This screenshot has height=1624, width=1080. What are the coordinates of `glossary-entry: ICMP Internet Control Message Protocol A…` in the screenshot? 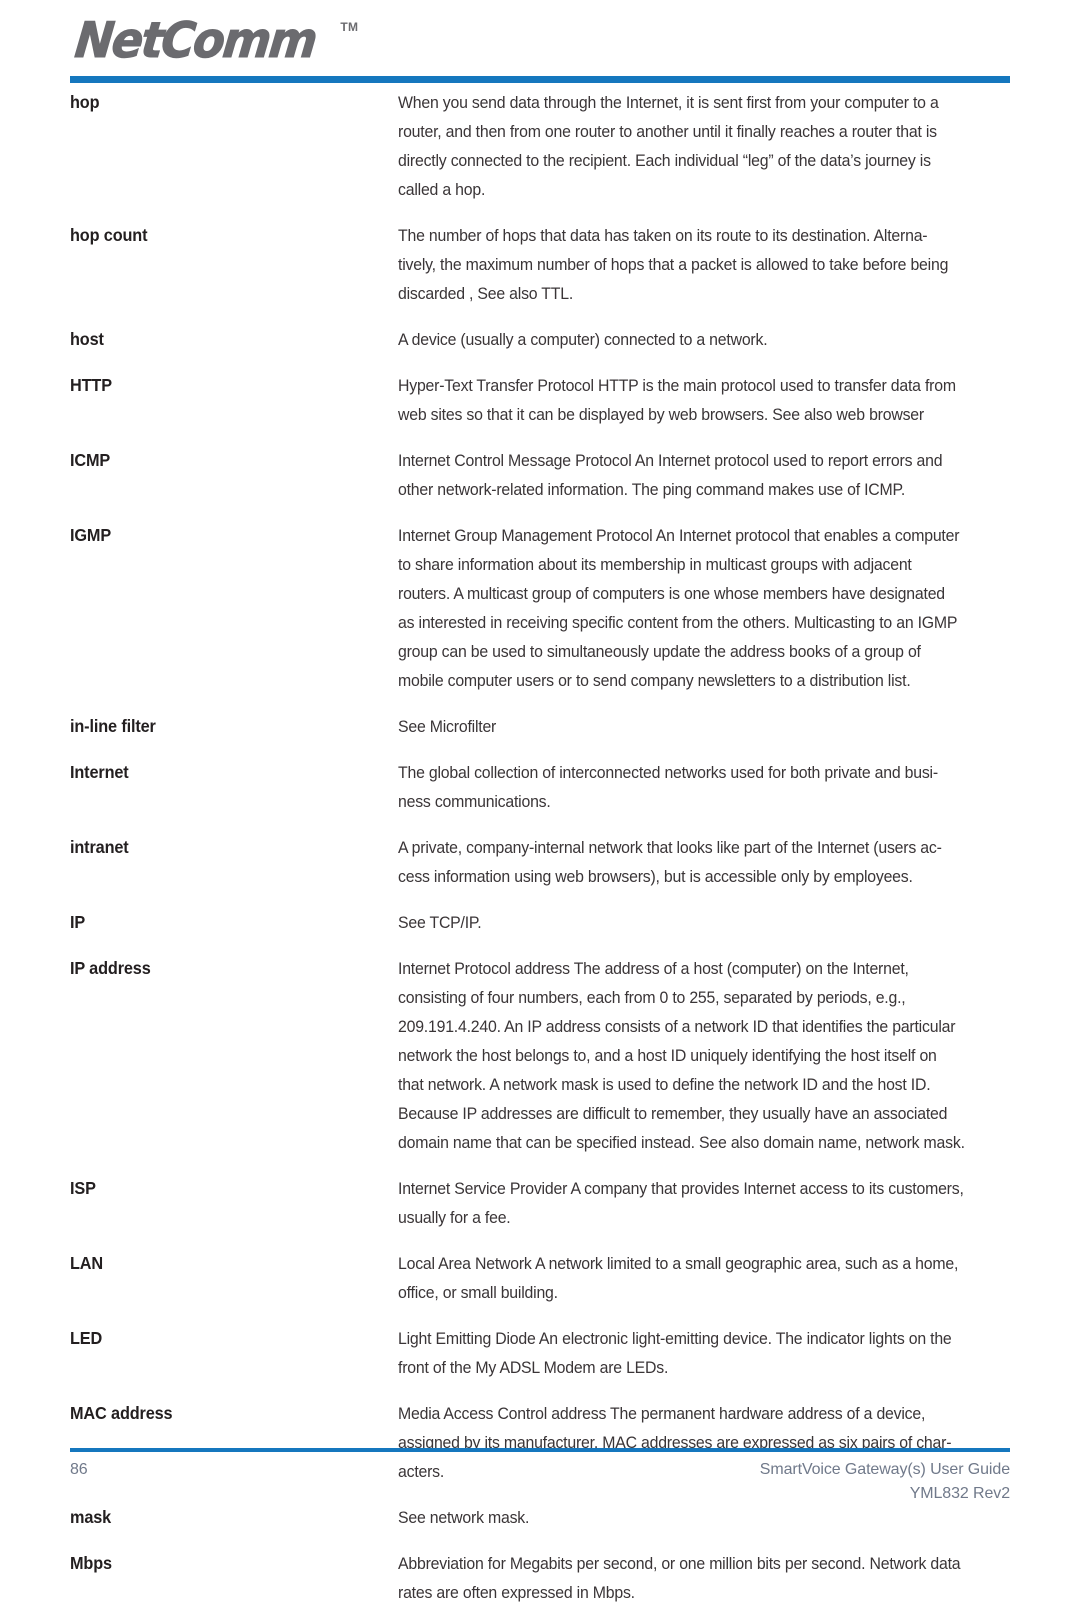 It's located at (544, 475).